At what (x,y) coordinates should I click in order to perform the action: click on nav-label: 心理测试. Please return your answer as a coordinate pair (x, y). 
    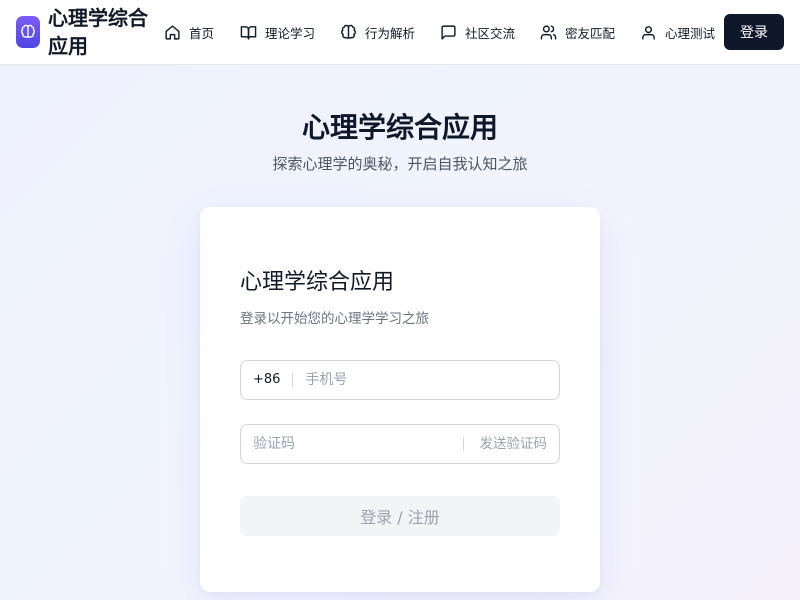
    Looking at the image, I should click on (690, 33).